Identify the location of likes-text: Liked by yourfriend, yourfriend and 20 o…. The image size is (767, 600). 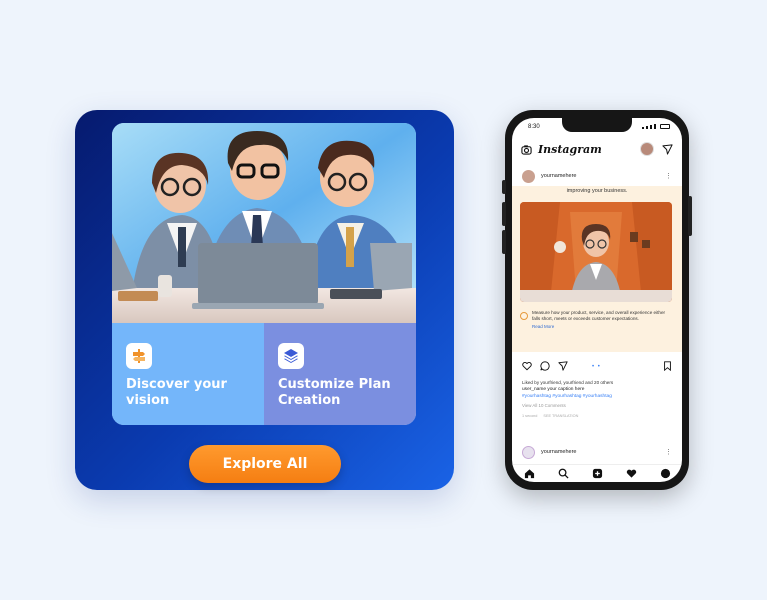
(567, 382).